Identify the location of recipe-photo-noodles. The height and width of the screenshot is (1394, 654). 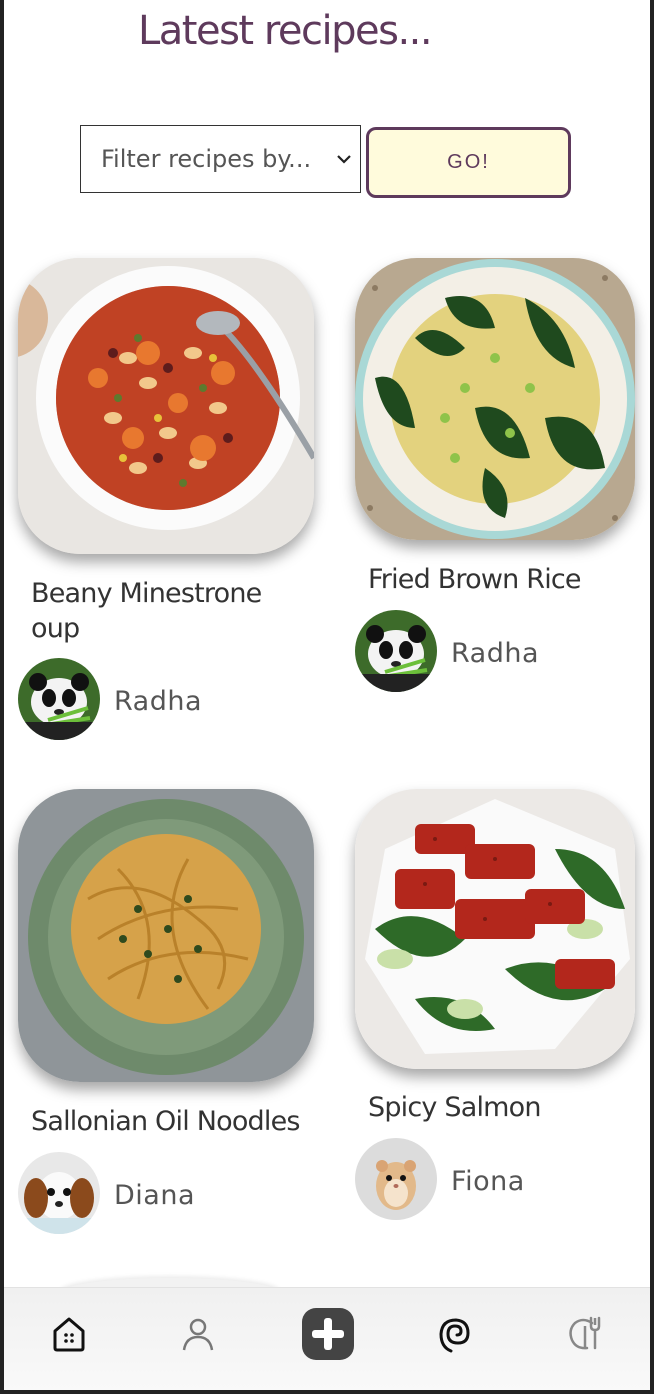
(166, 935).